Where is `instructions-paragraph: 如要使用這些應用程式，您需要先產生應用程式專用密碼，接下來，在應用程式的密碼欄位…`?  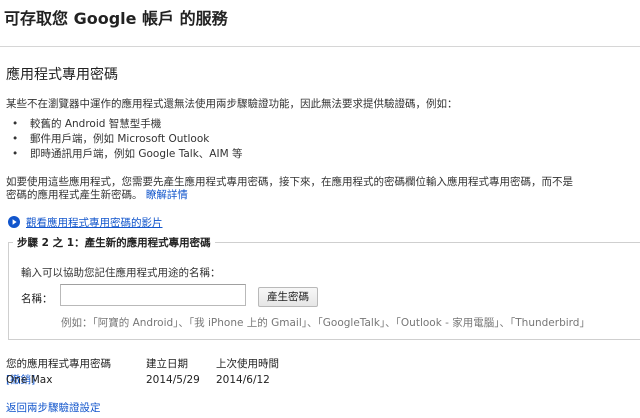
instructions-paragraph: 如要使用這些應用程式，您需要先產生應用程式專用密碼，接下來，在應用程式的密碼欄位… is located at coordinates (323, 189).